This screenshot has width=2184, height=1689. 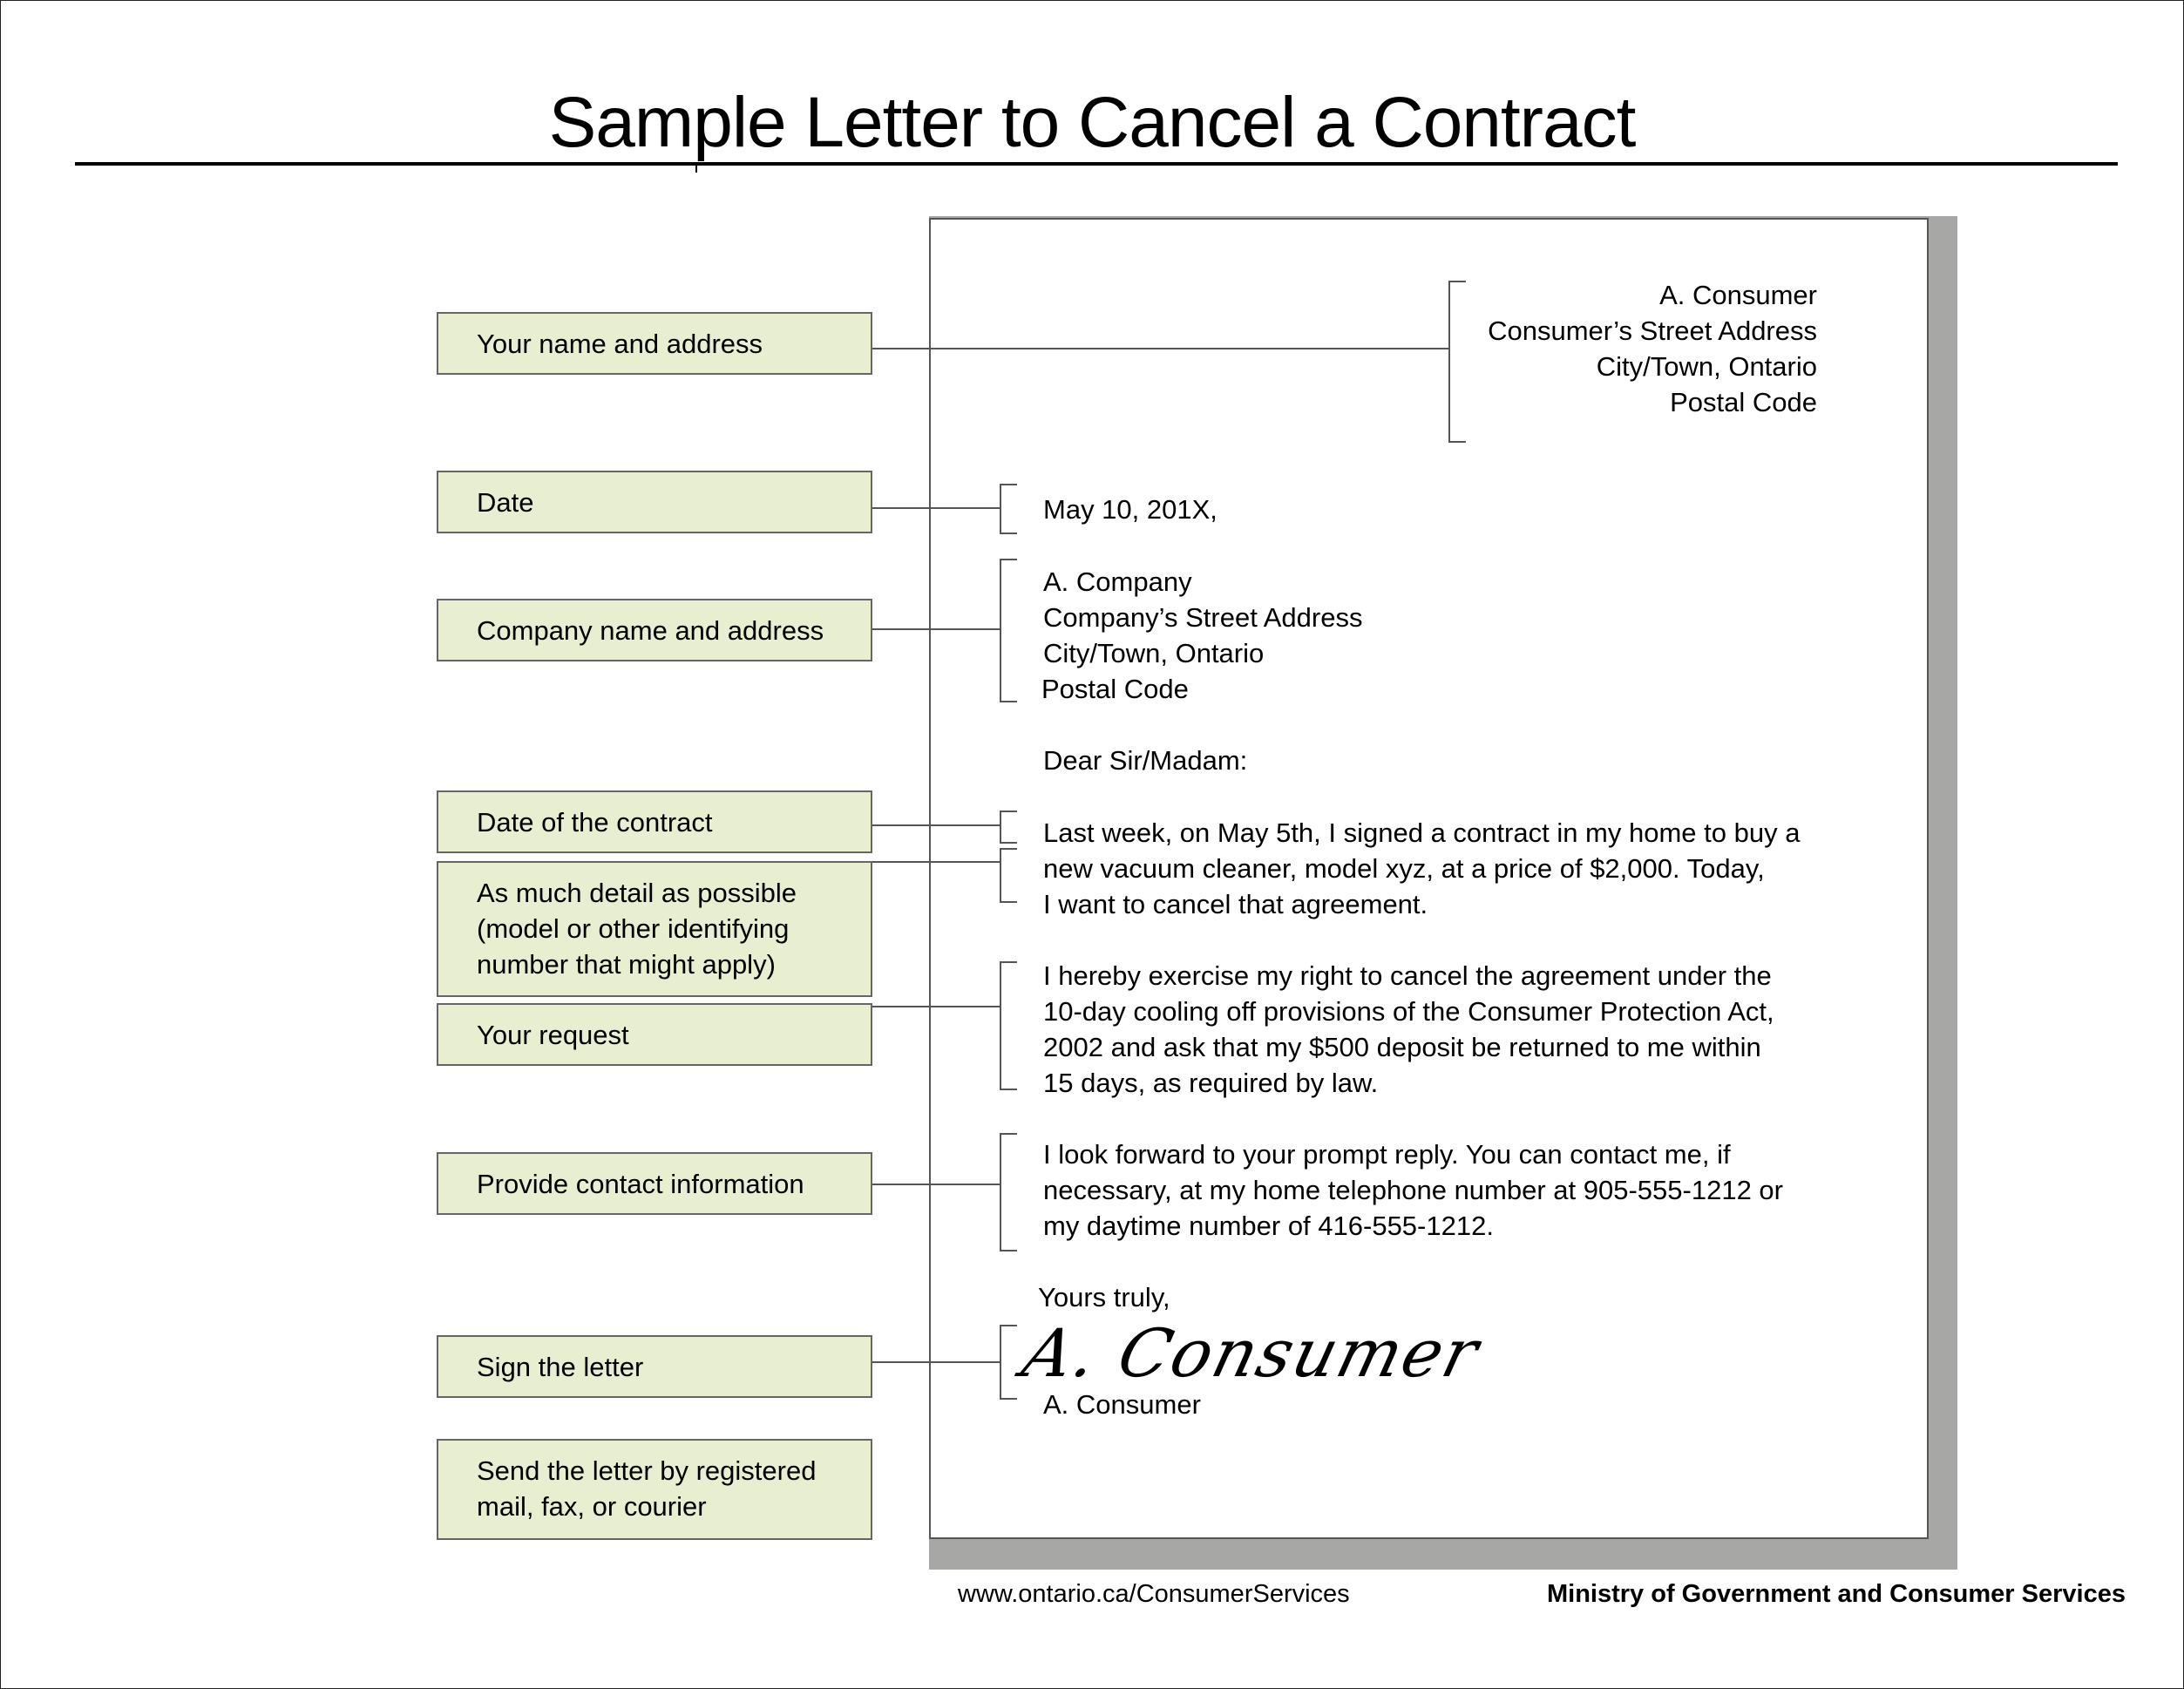 I want to click on footer-url: www.ontario.ca/ConsumerServices, so click(x=1154, y=1594).